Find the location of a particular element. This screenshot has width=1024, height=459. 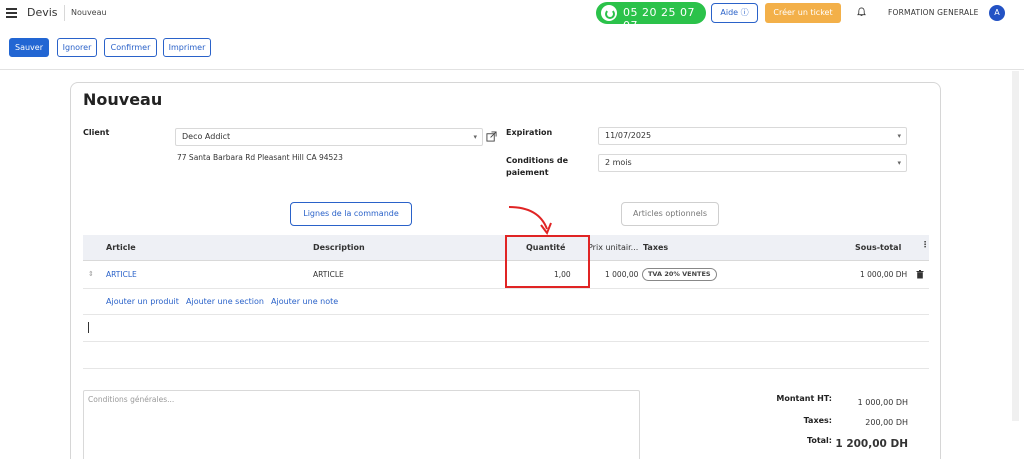

menu-icon is located at coordinates (11, 13).